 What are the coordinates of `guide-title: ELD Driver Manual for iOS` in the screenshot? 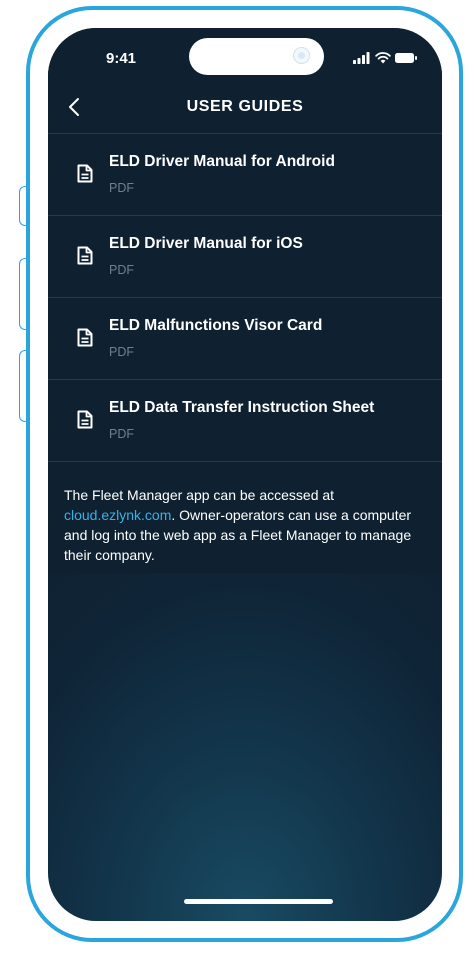 It's located at (206, 243).